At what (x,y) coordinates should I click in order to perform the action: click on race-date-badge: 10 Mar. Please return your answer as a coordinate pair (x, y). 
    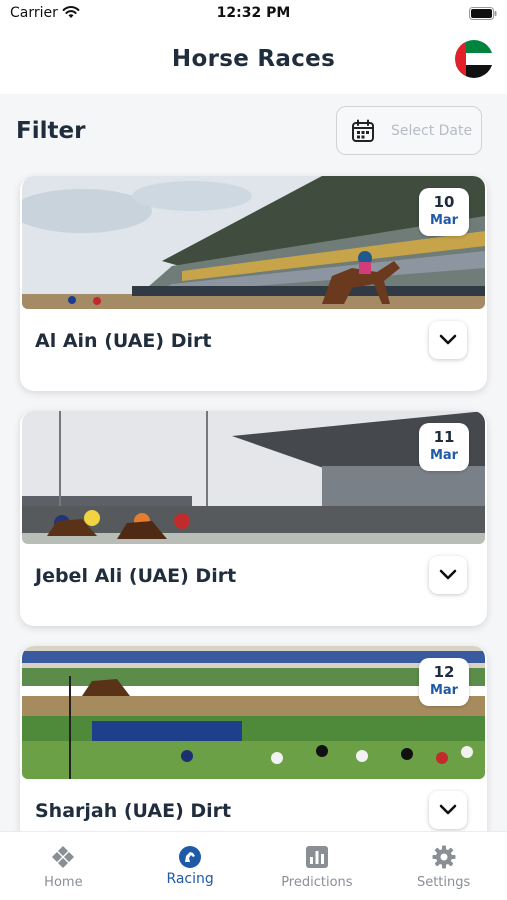
    Looking at the image, I should click on (444, 212).